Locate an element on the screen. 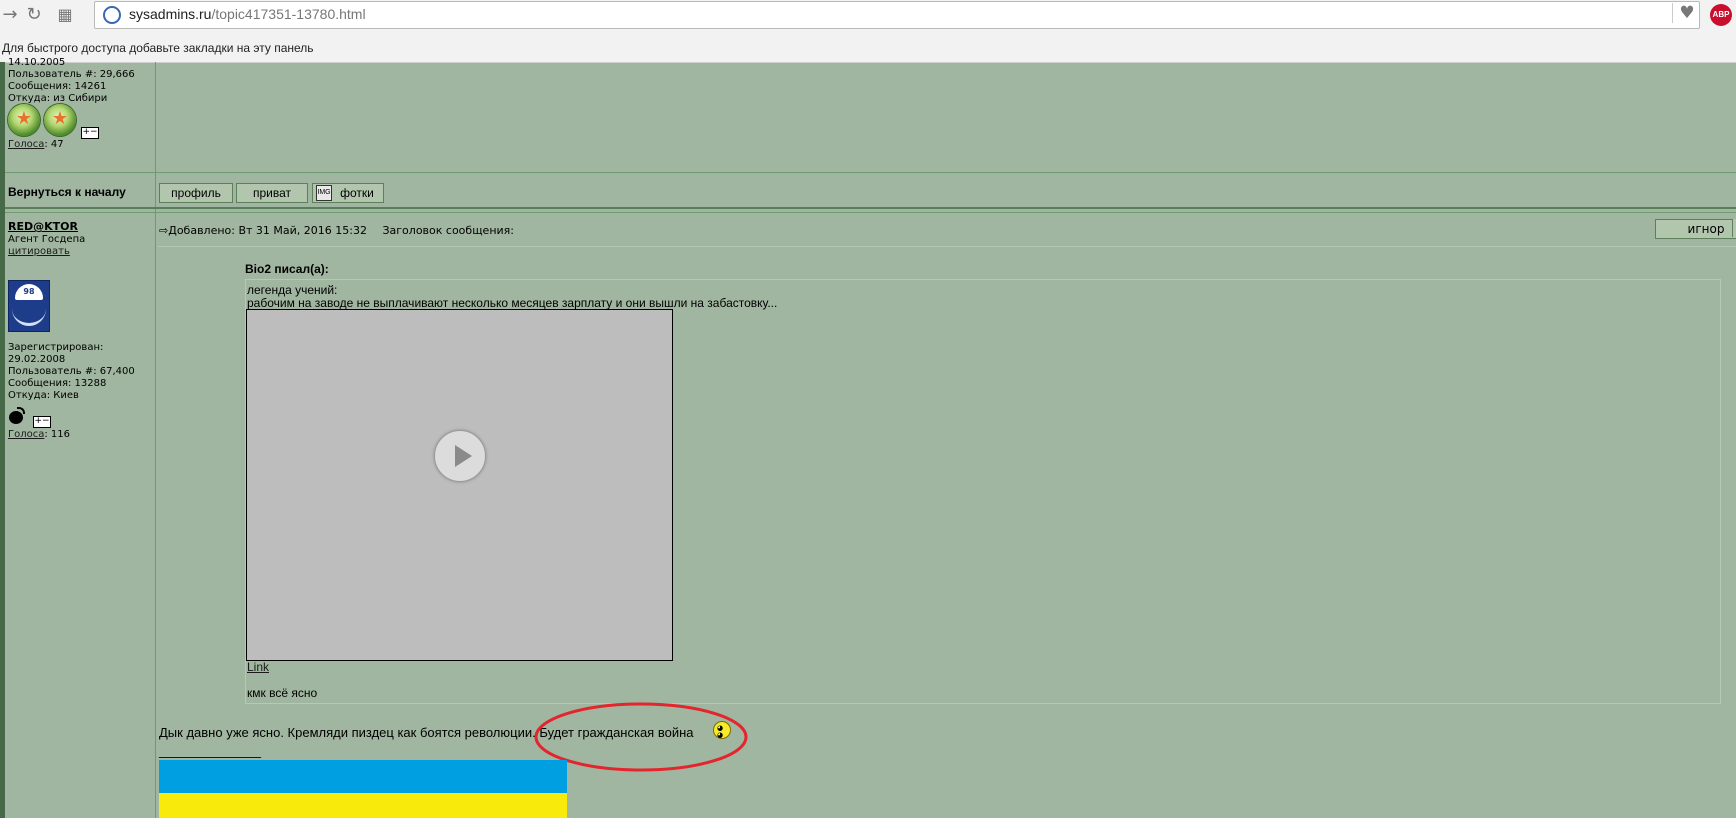  play-icon is located at coordinates (460, 456).